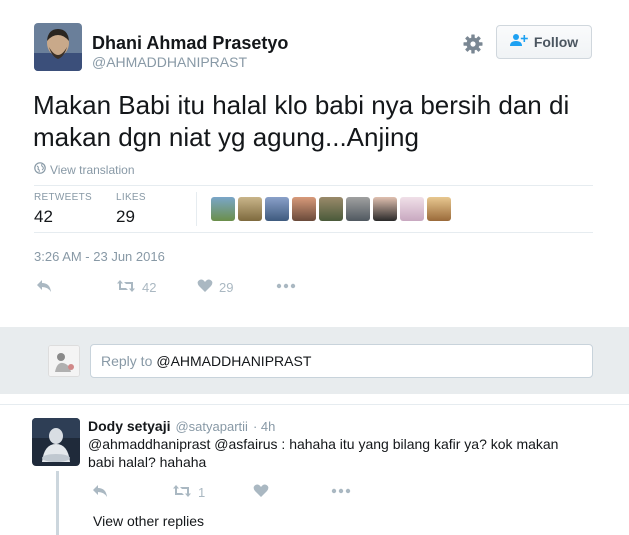  I want to click on view-translation-link: View translation, so click(84, 169).